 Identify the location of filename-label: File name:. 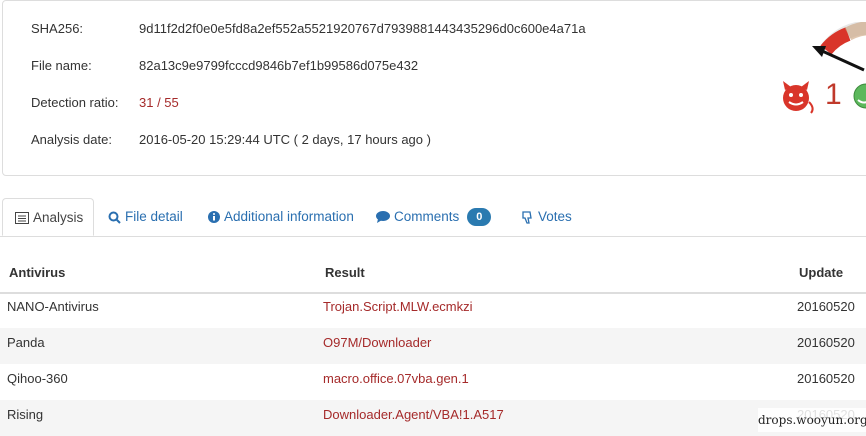
(61, 65).